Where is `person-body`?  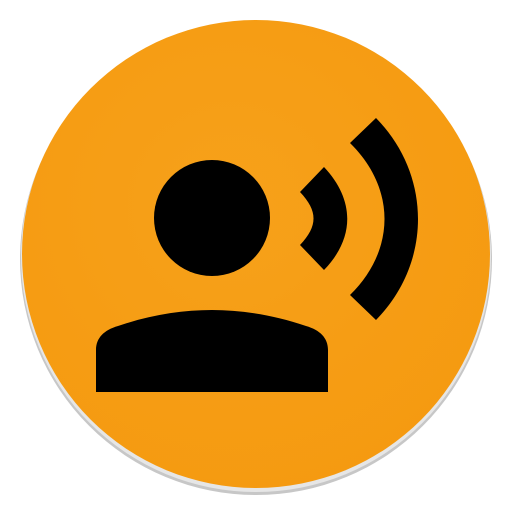 person-body is located at coordinates (212, 351).